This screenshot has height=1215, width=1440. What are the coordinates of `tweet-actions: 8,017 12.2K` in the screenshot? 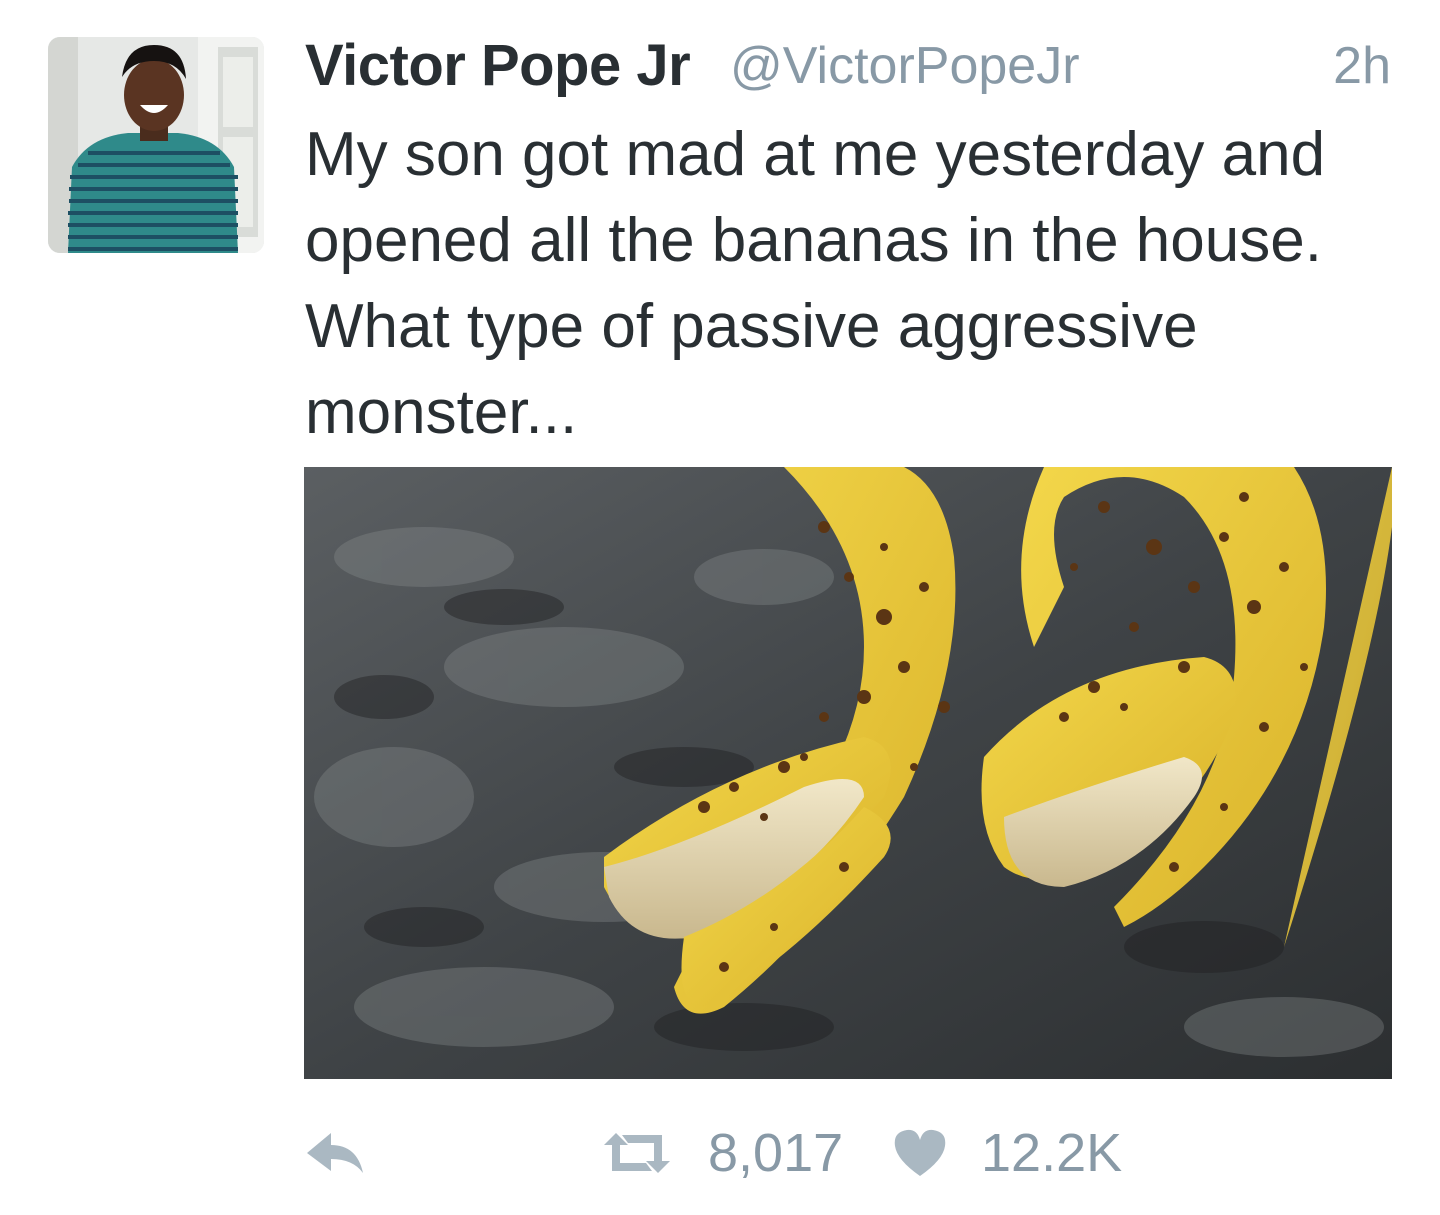 It's located at (850, 1153).